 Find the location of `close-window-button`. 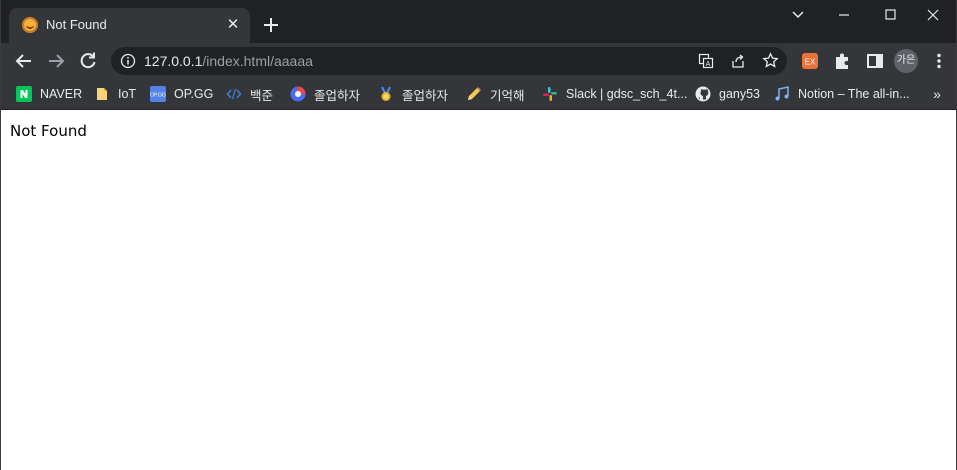

close-window-button is located at coordinates (933, 15).